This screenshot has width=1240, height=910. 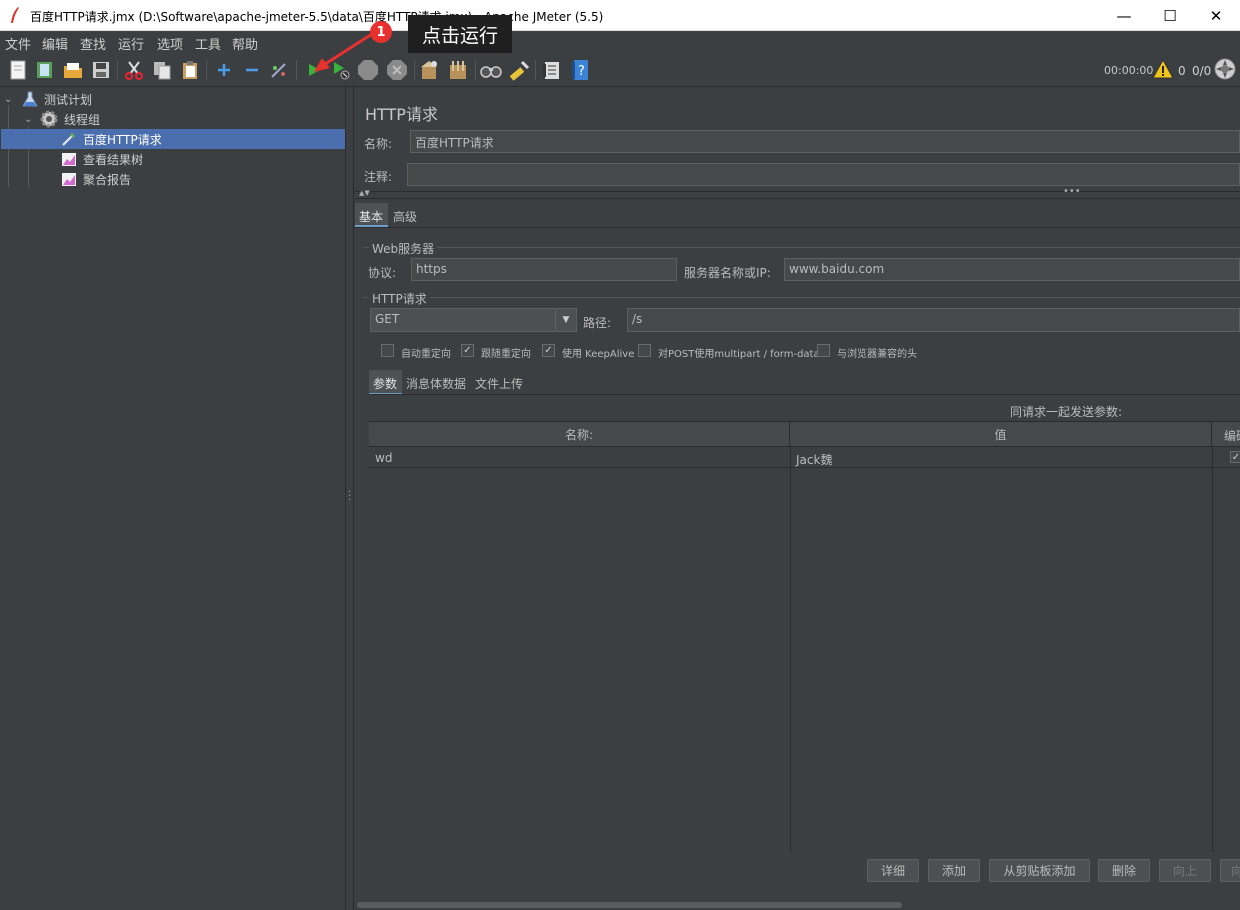 I want to click on table-row: wd Jack魏 ✓, so click(x=804, y=457).